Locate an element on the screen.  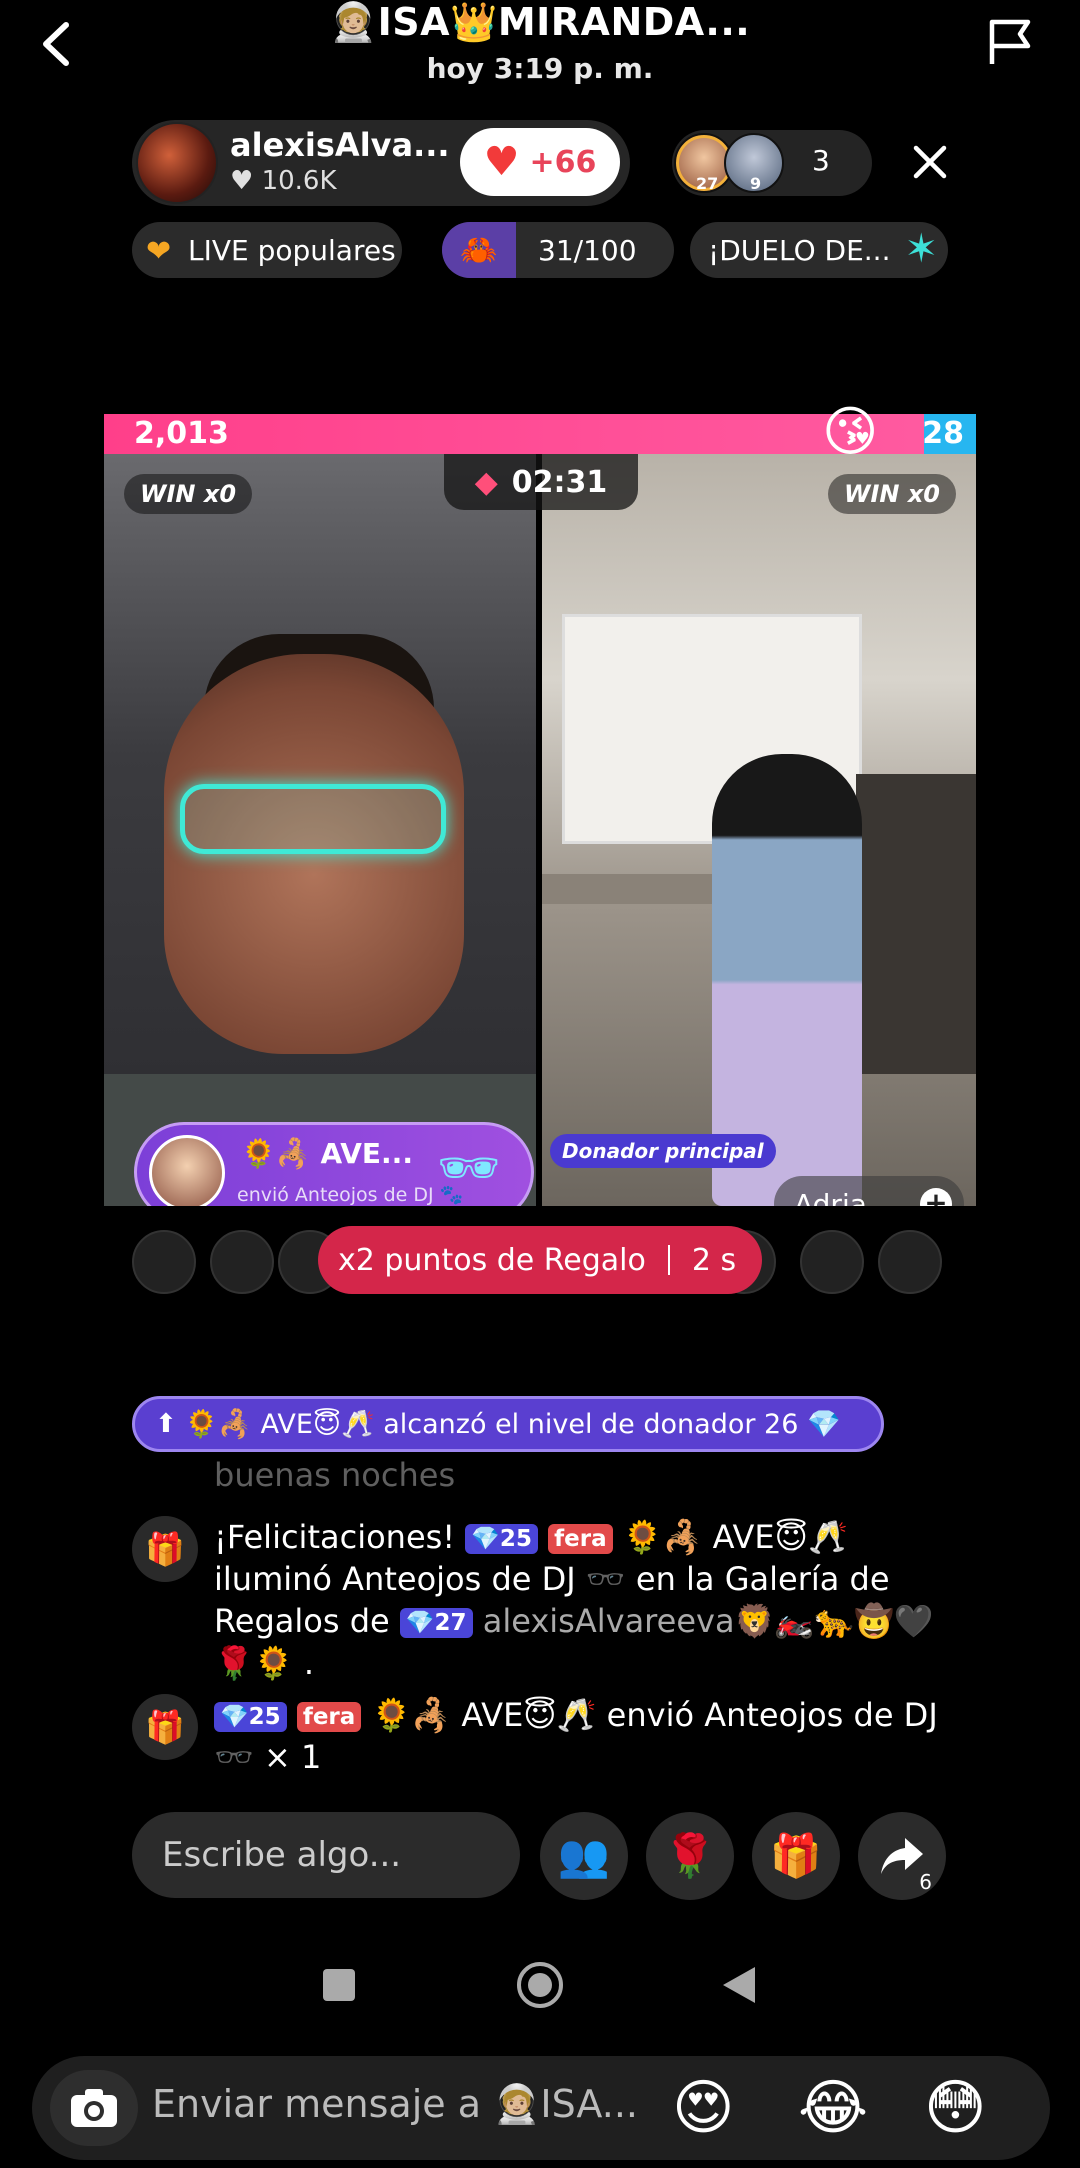
viewer-level-badge: 9 is located at coordinates (756, 183).